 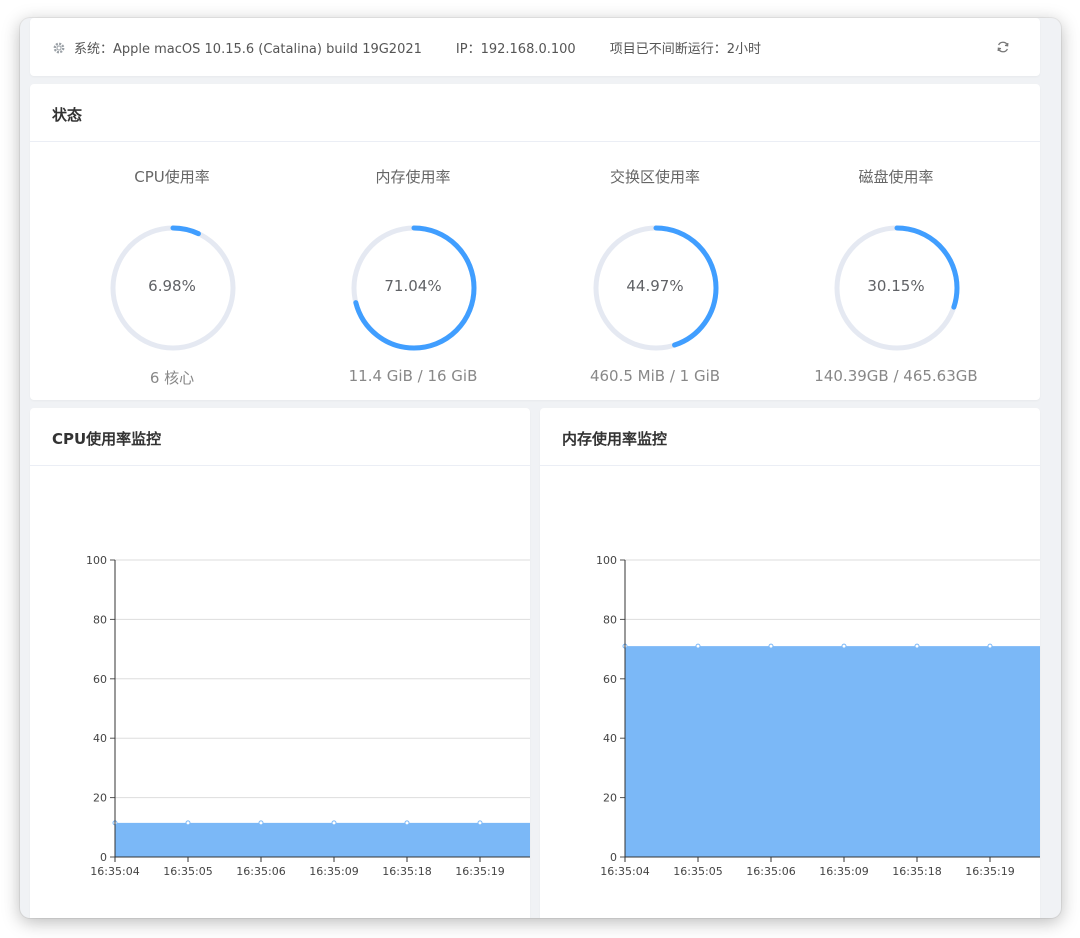 What do you see at coordinates (172, 286) in the screenshot?
I see `gauge-value: 6.98%` at bounding box center [172, 286].